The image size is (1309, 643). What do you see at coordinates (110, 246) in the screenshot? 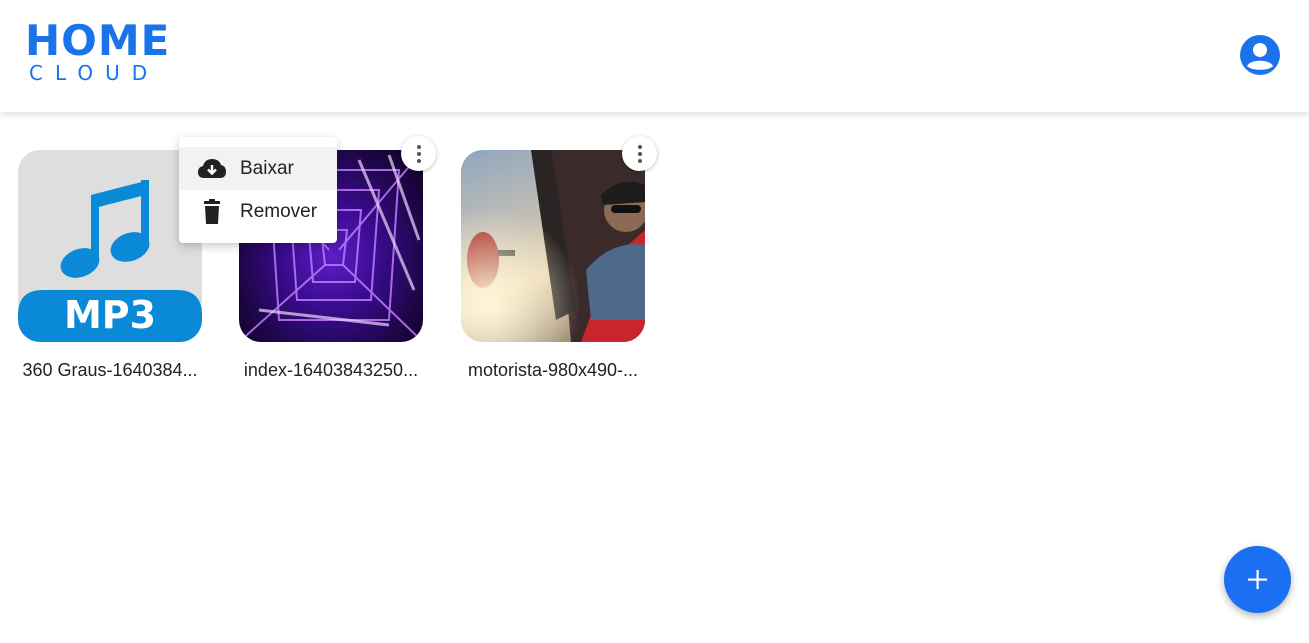
I see `file-thumbnail-mp3: MP3` at bounding box center [110, 246].